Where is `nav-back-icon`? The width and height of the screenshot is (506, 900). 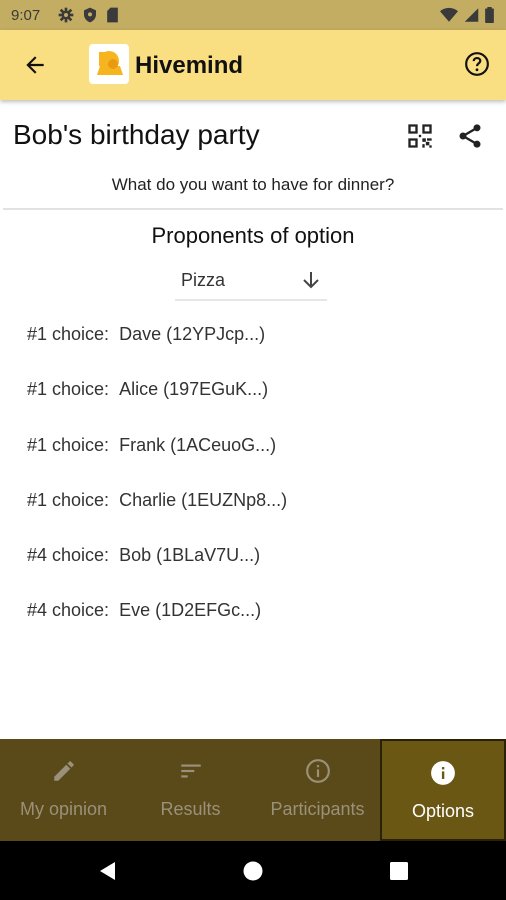
nav-back-icon is located at coordinates (108, 871).